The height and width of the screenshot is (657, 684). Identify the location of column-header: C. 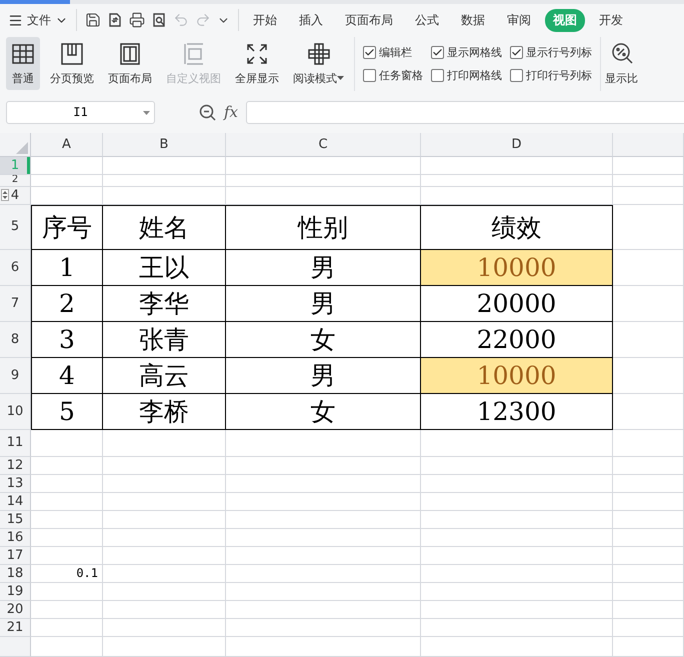
(323, 144).